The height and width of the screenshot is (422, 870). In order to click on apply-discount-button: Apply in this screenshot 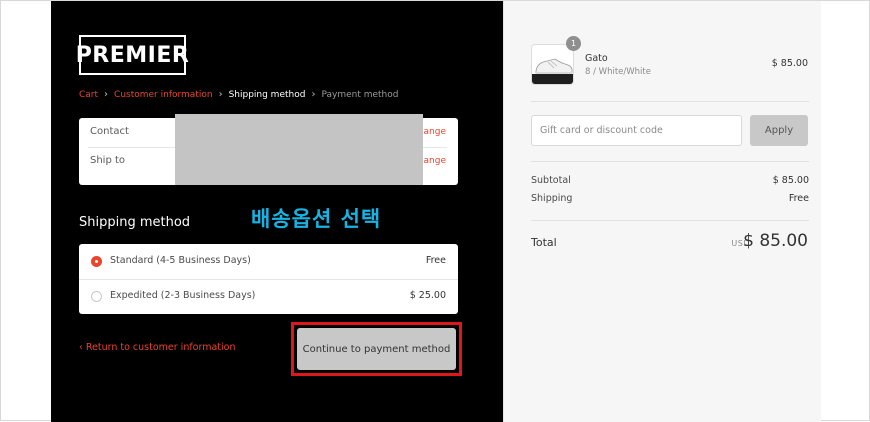, I will do `click(779, 130)`.